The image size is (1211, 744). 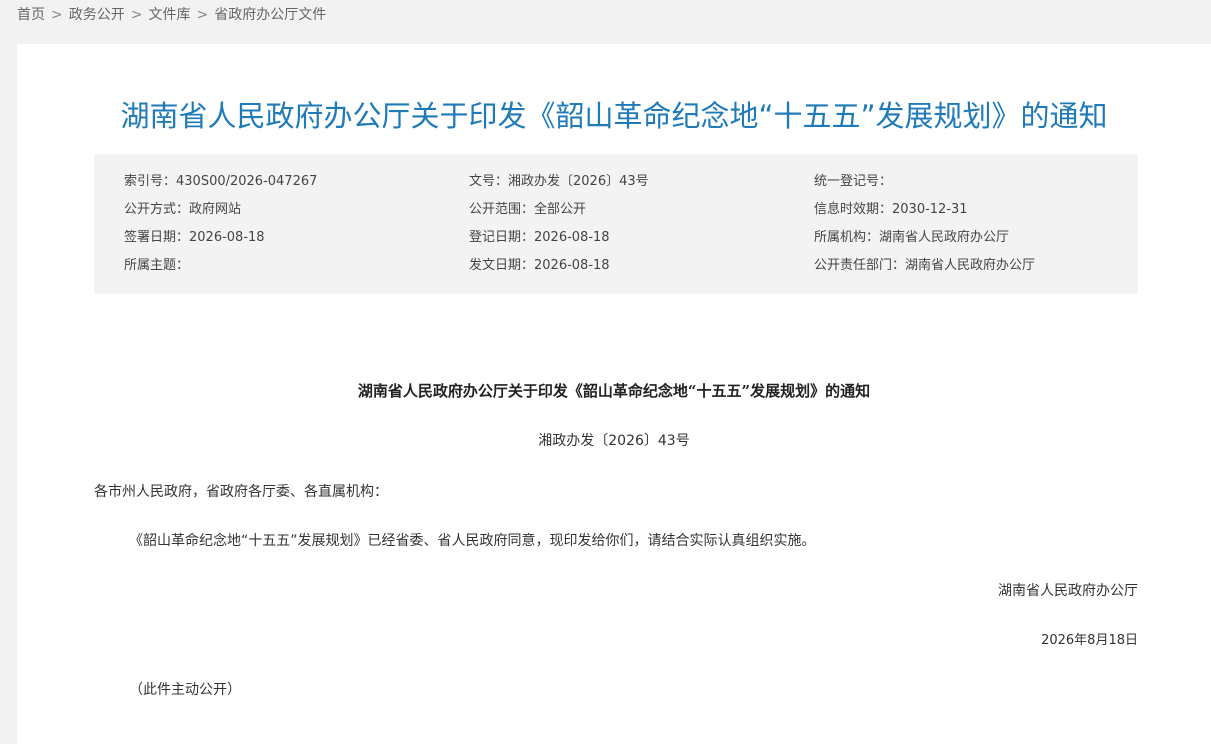 I want to click on metadata-validity-period: 信息时效期：2030-12-31, so click(x=891, y=209).